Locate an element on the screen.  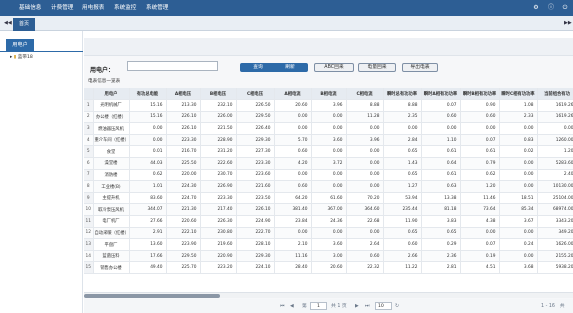
column-header: 用电户 is located at coordinates (111, 94).